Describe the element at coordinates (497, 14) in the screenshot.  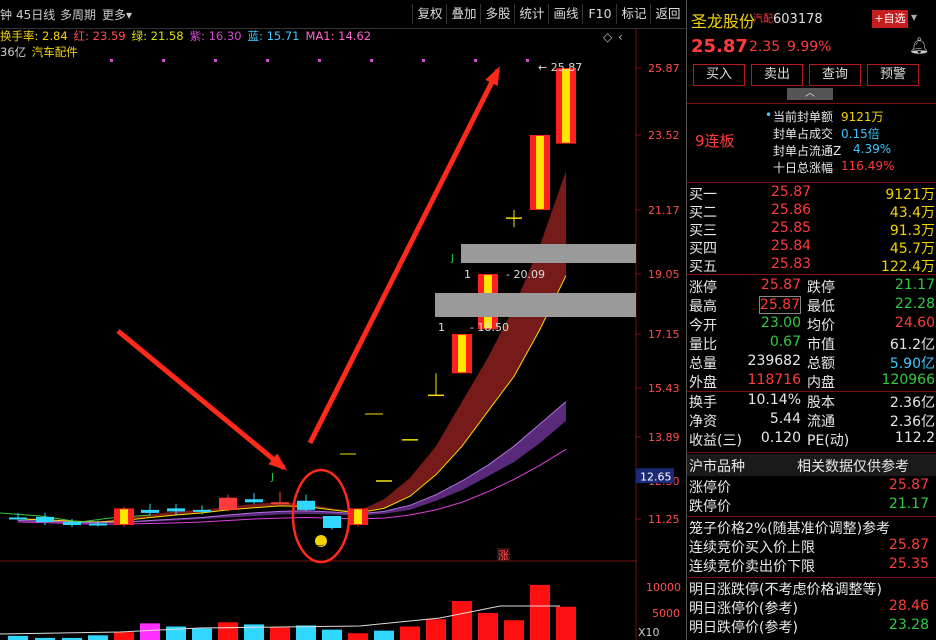
I see `toolbar-button-2: 多股` at that location.